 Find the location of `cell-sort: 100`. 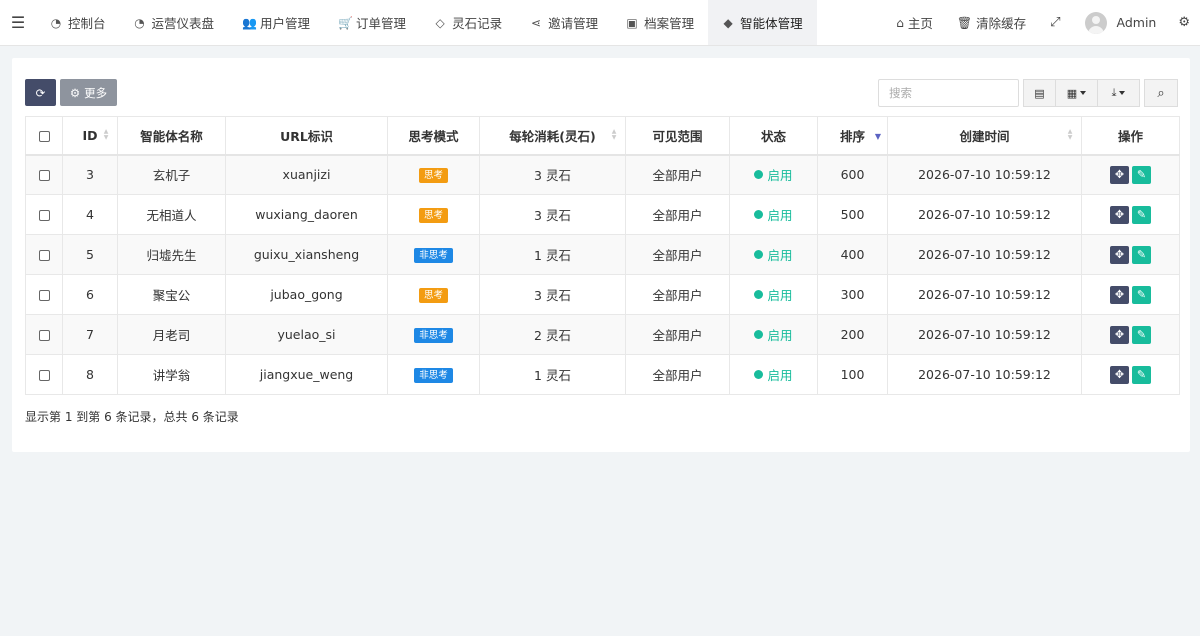

cell-sort: 100 is located at coordinates (852, 374).